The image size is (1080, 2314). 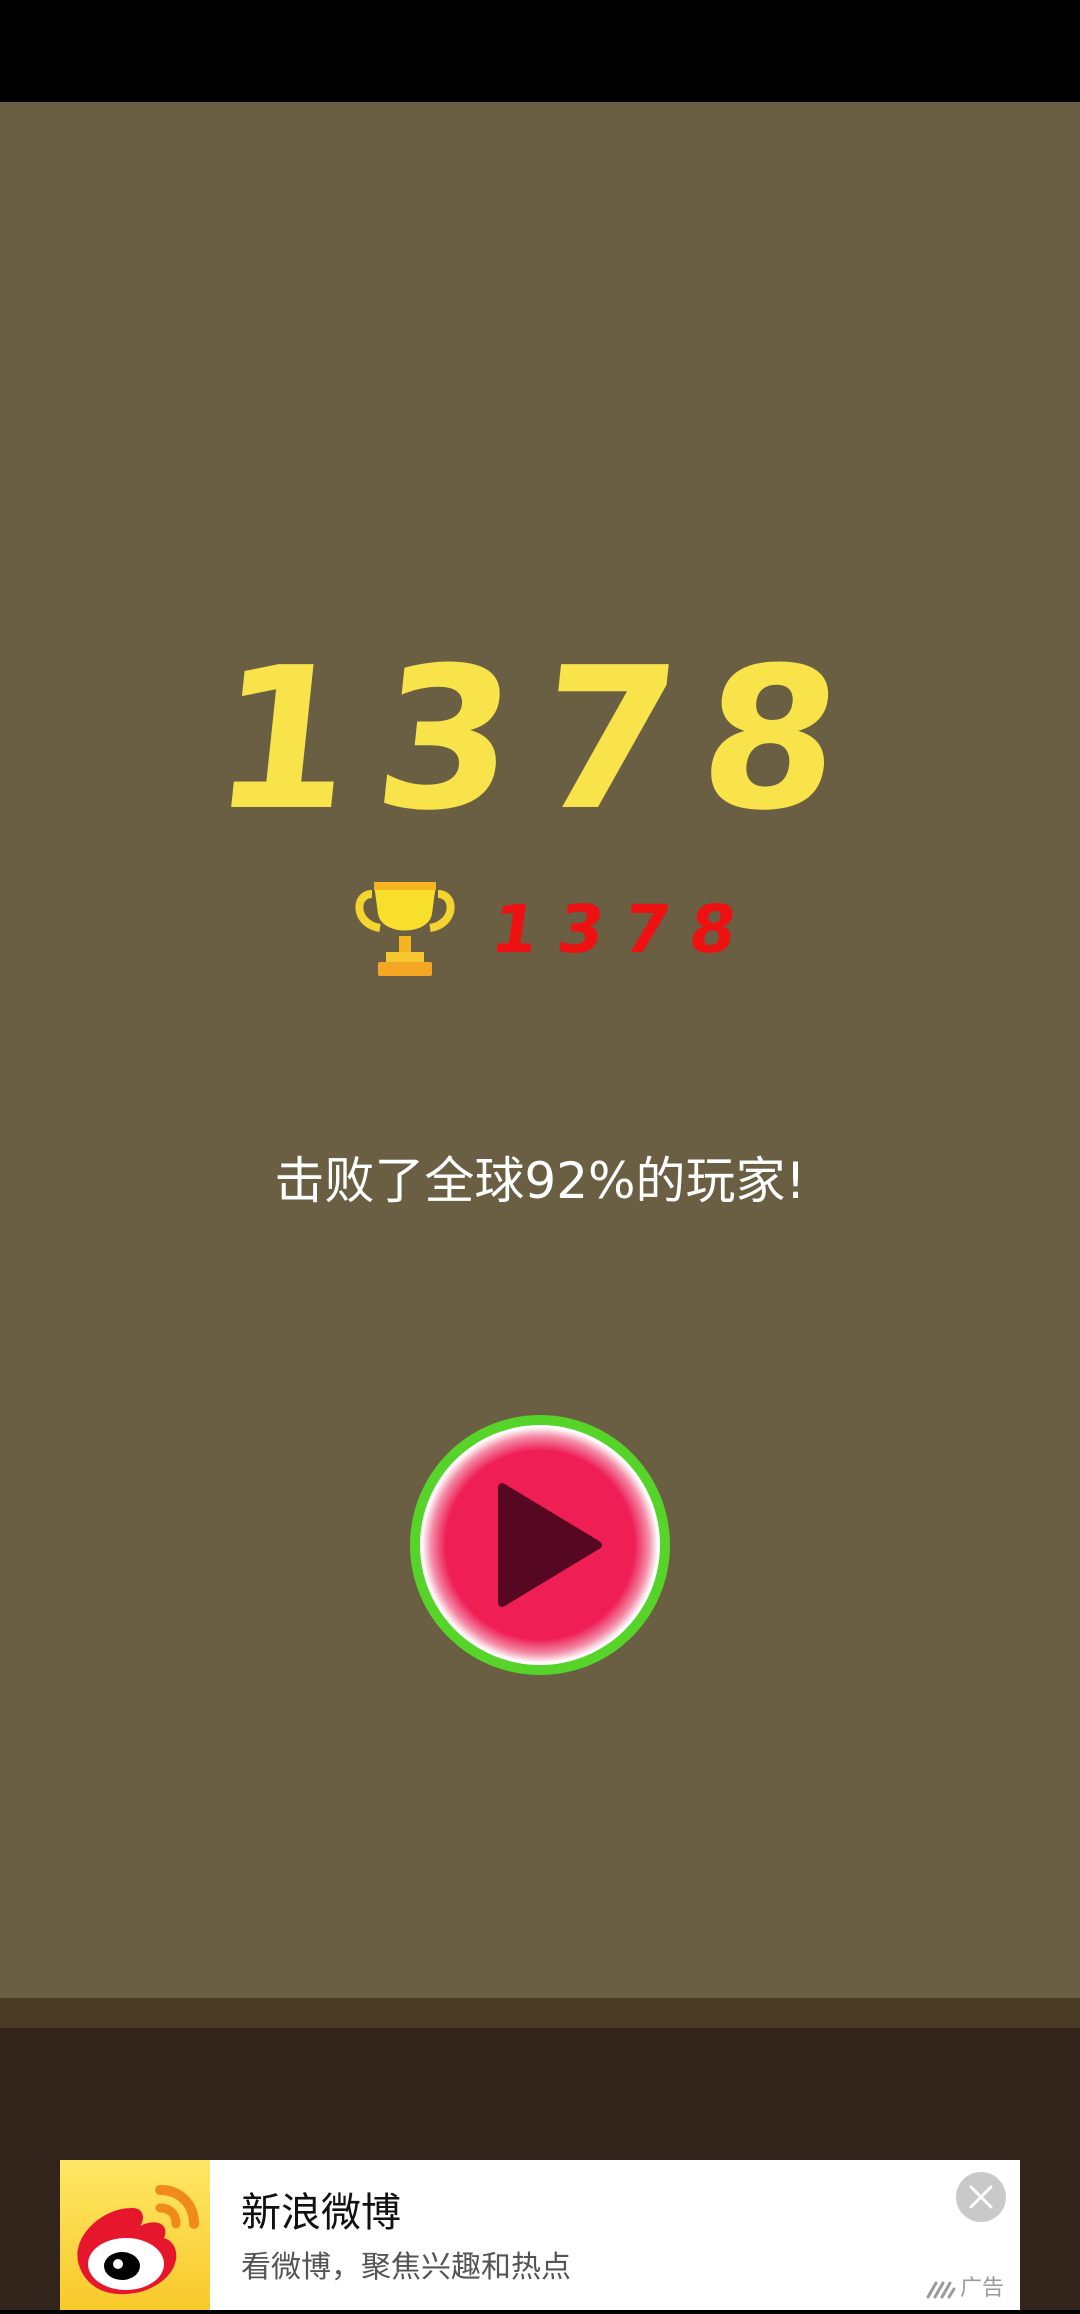 I want to click on ad-tag: 广告, so click(x=965, y=2289).